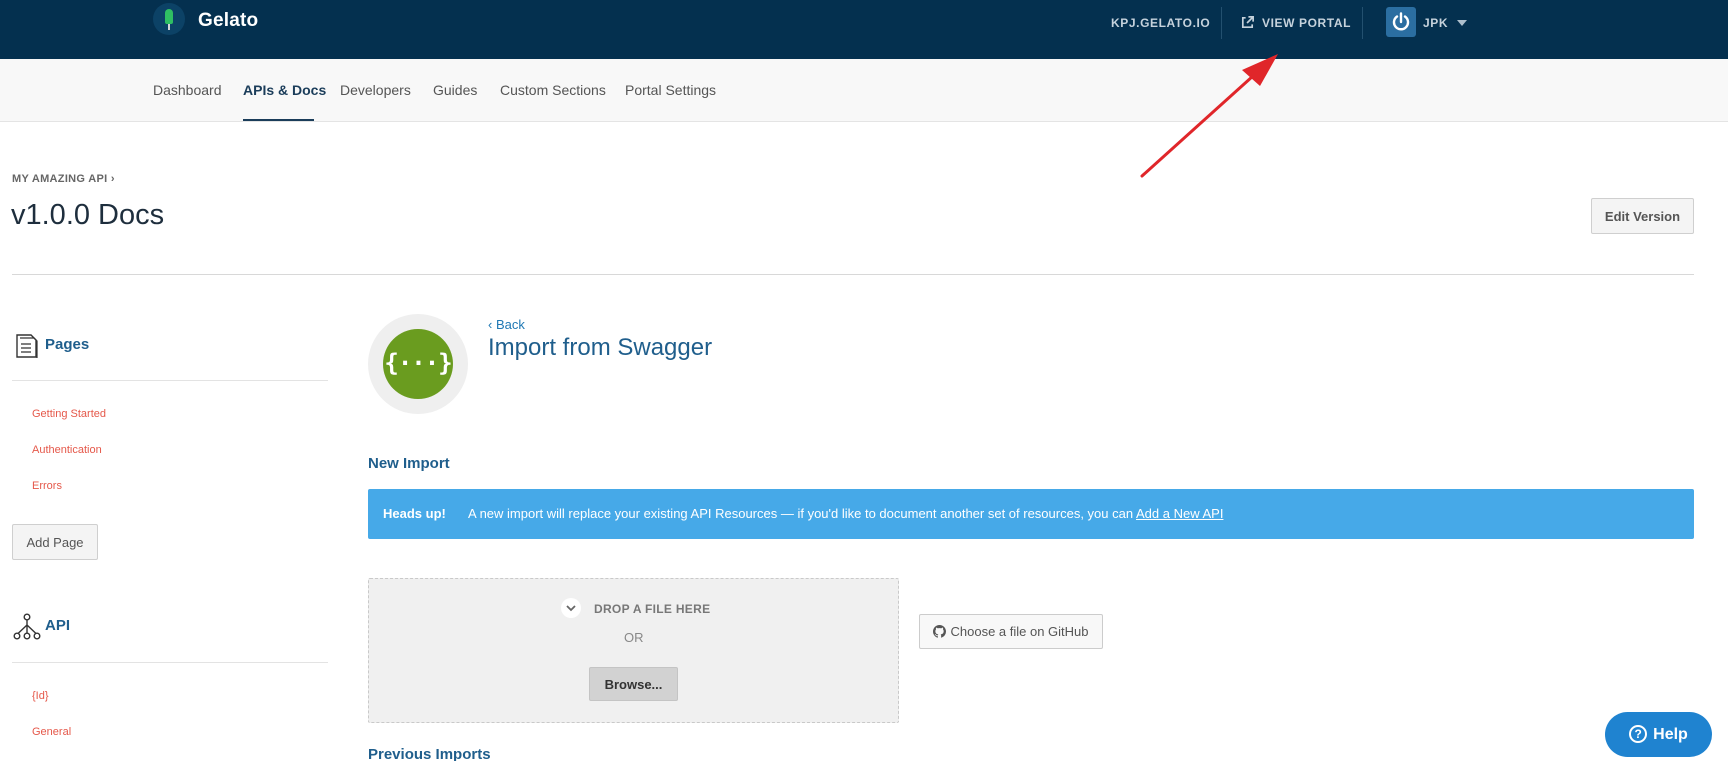 Image resolution: width=1728 pixels, height=761 pixels. What do you see at coordinates (55, 542) in the screenshot?
I see `add-page-button: Add Page` at bounding box center [55, 542].